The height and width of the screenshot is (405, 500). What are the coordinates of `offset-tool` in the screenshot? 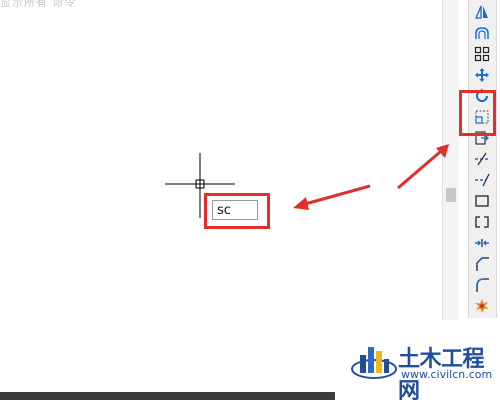 It's located at (482, 33).